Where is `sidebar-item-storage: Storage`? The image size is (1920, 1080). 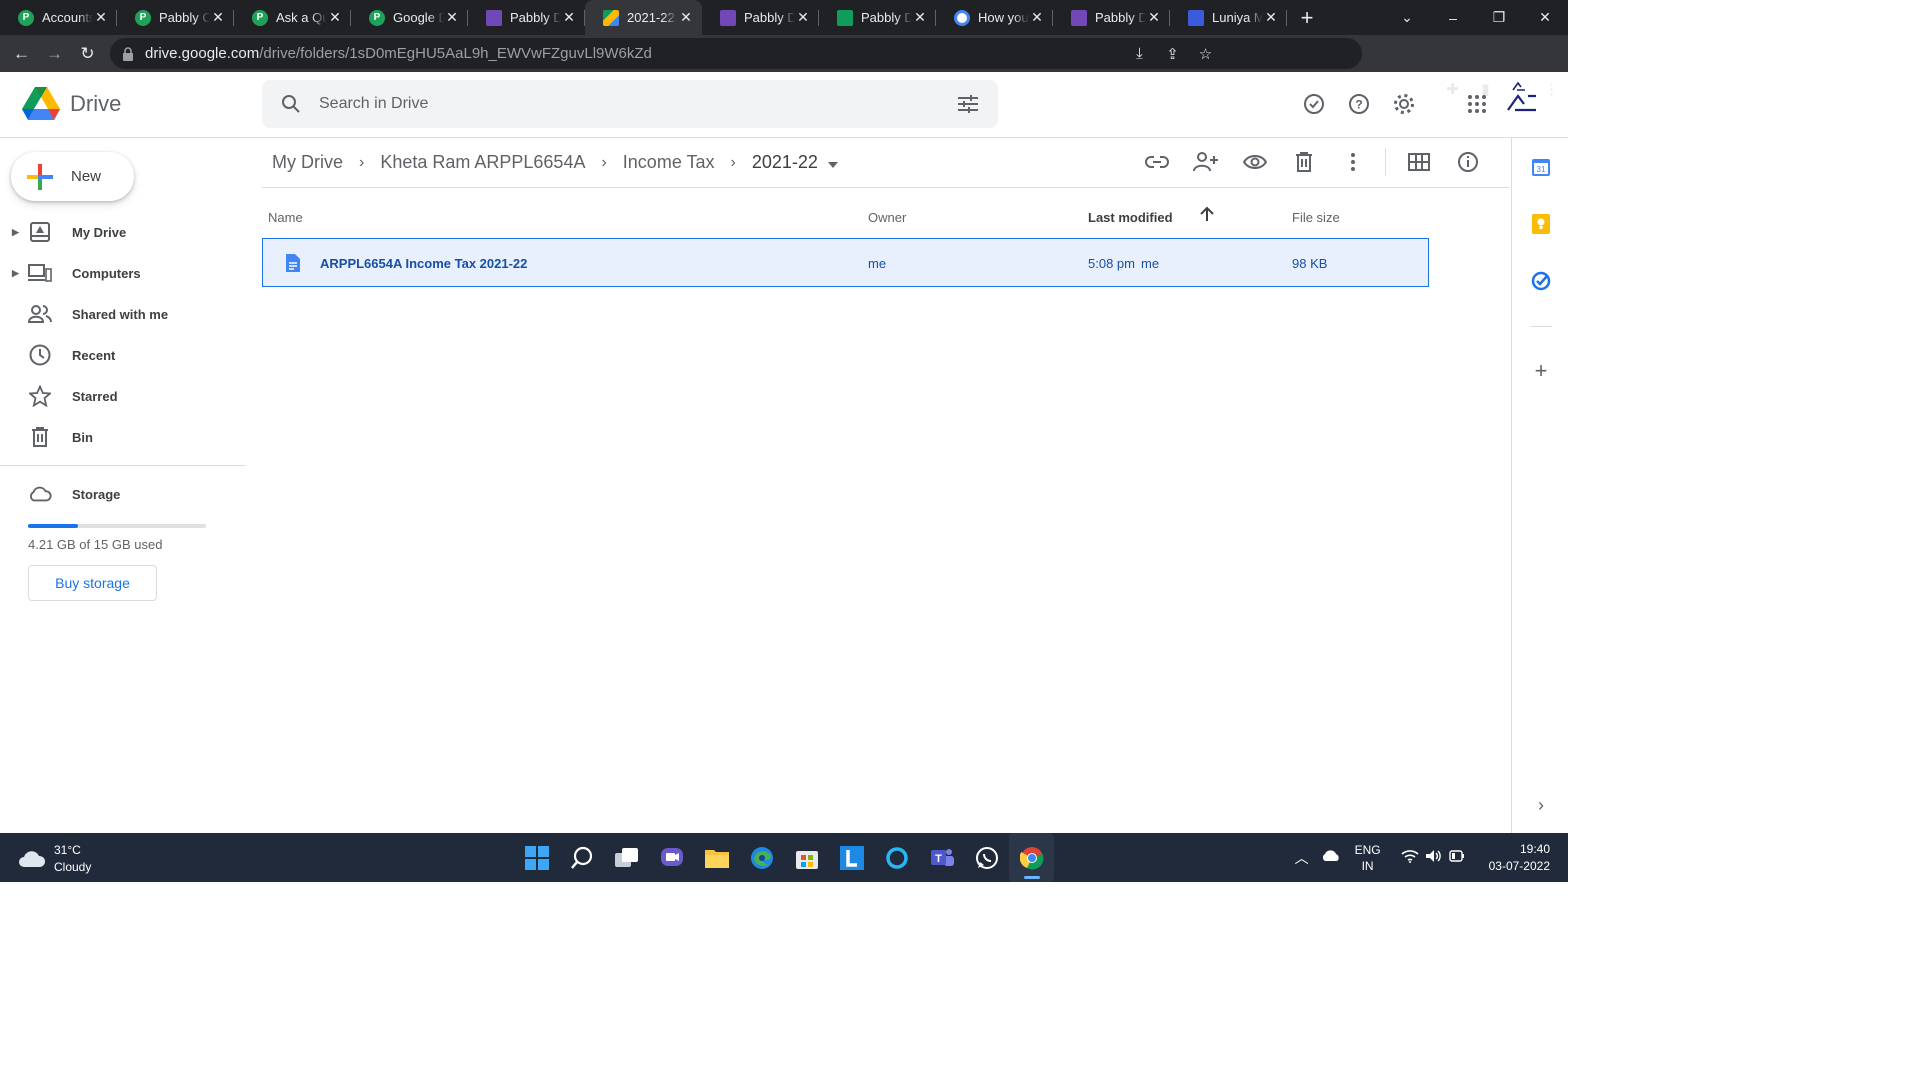
sidebar-item-storage: Storage is located at coordinates (123, 494).